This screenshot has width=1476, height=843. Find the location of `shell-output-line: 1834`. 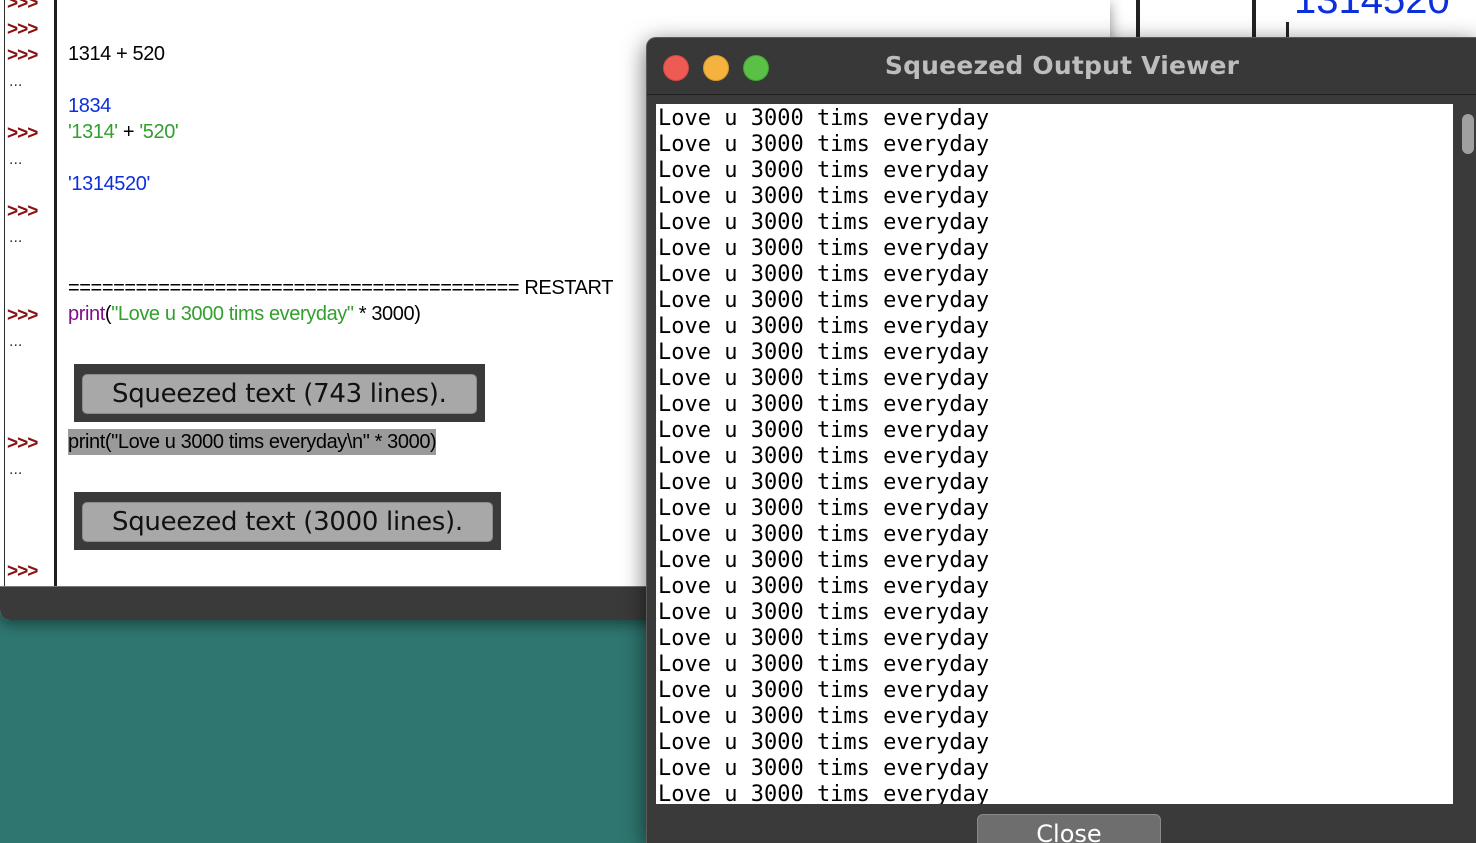

shell-output-line: 1834 is located at coordinates (89, 106).